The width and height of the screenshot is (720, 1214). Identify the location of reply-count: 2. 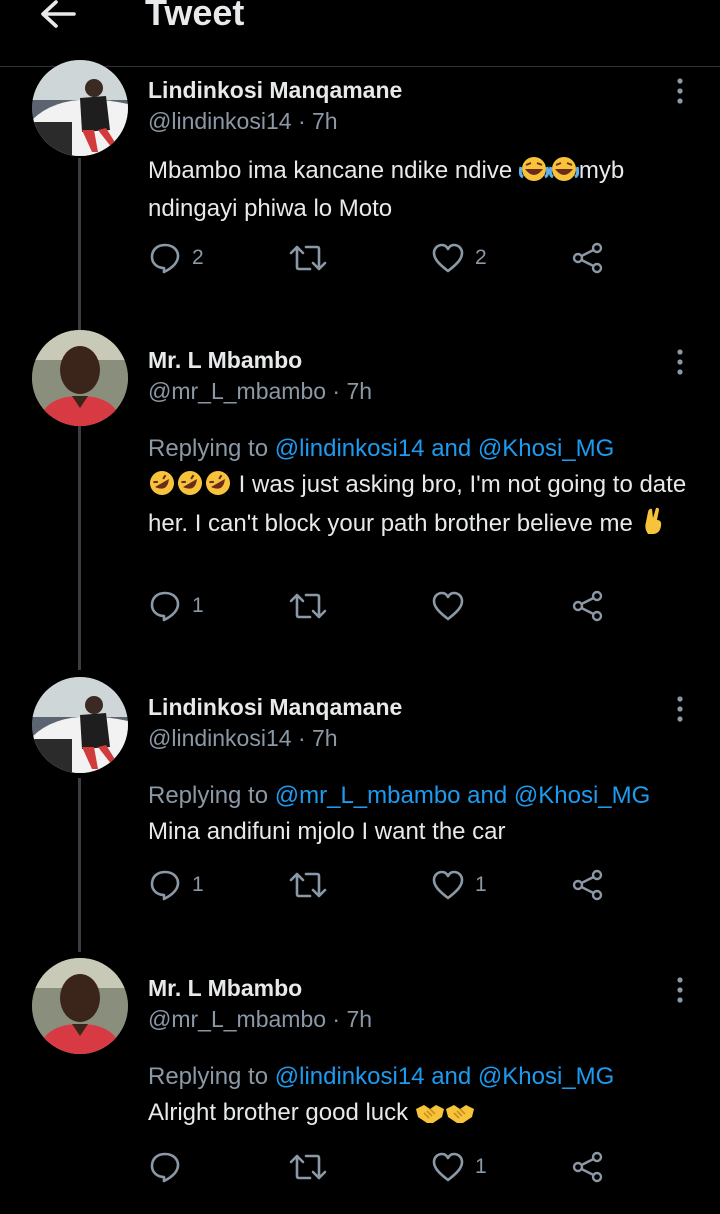
(198, 257).